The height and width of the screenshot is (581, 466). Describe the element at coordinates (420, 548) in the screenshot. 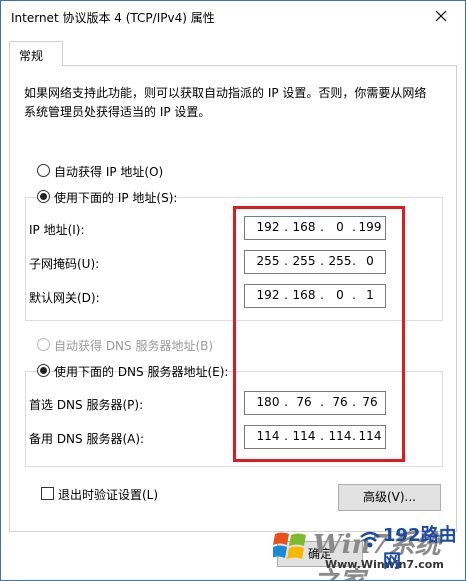

I see `watermark-192-text: 192路由网` at that location.